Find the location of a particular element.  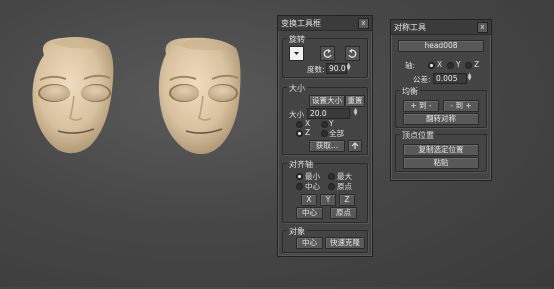

sym-axis-y-radio is located at coordinates (450, 65).